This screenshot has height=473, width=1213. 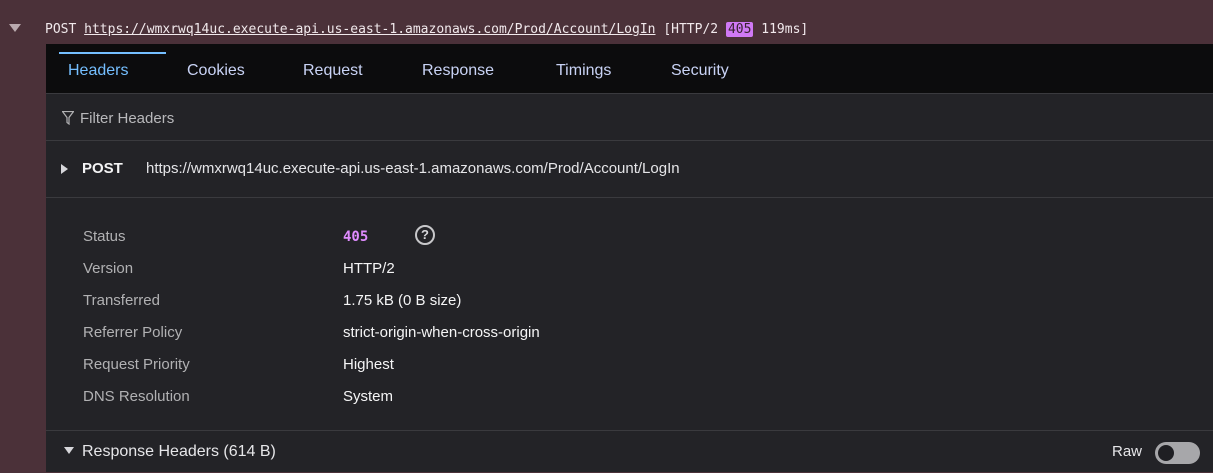 I want to click on summary-row-version: Version HTTP/2, so click(x=629, y=268).